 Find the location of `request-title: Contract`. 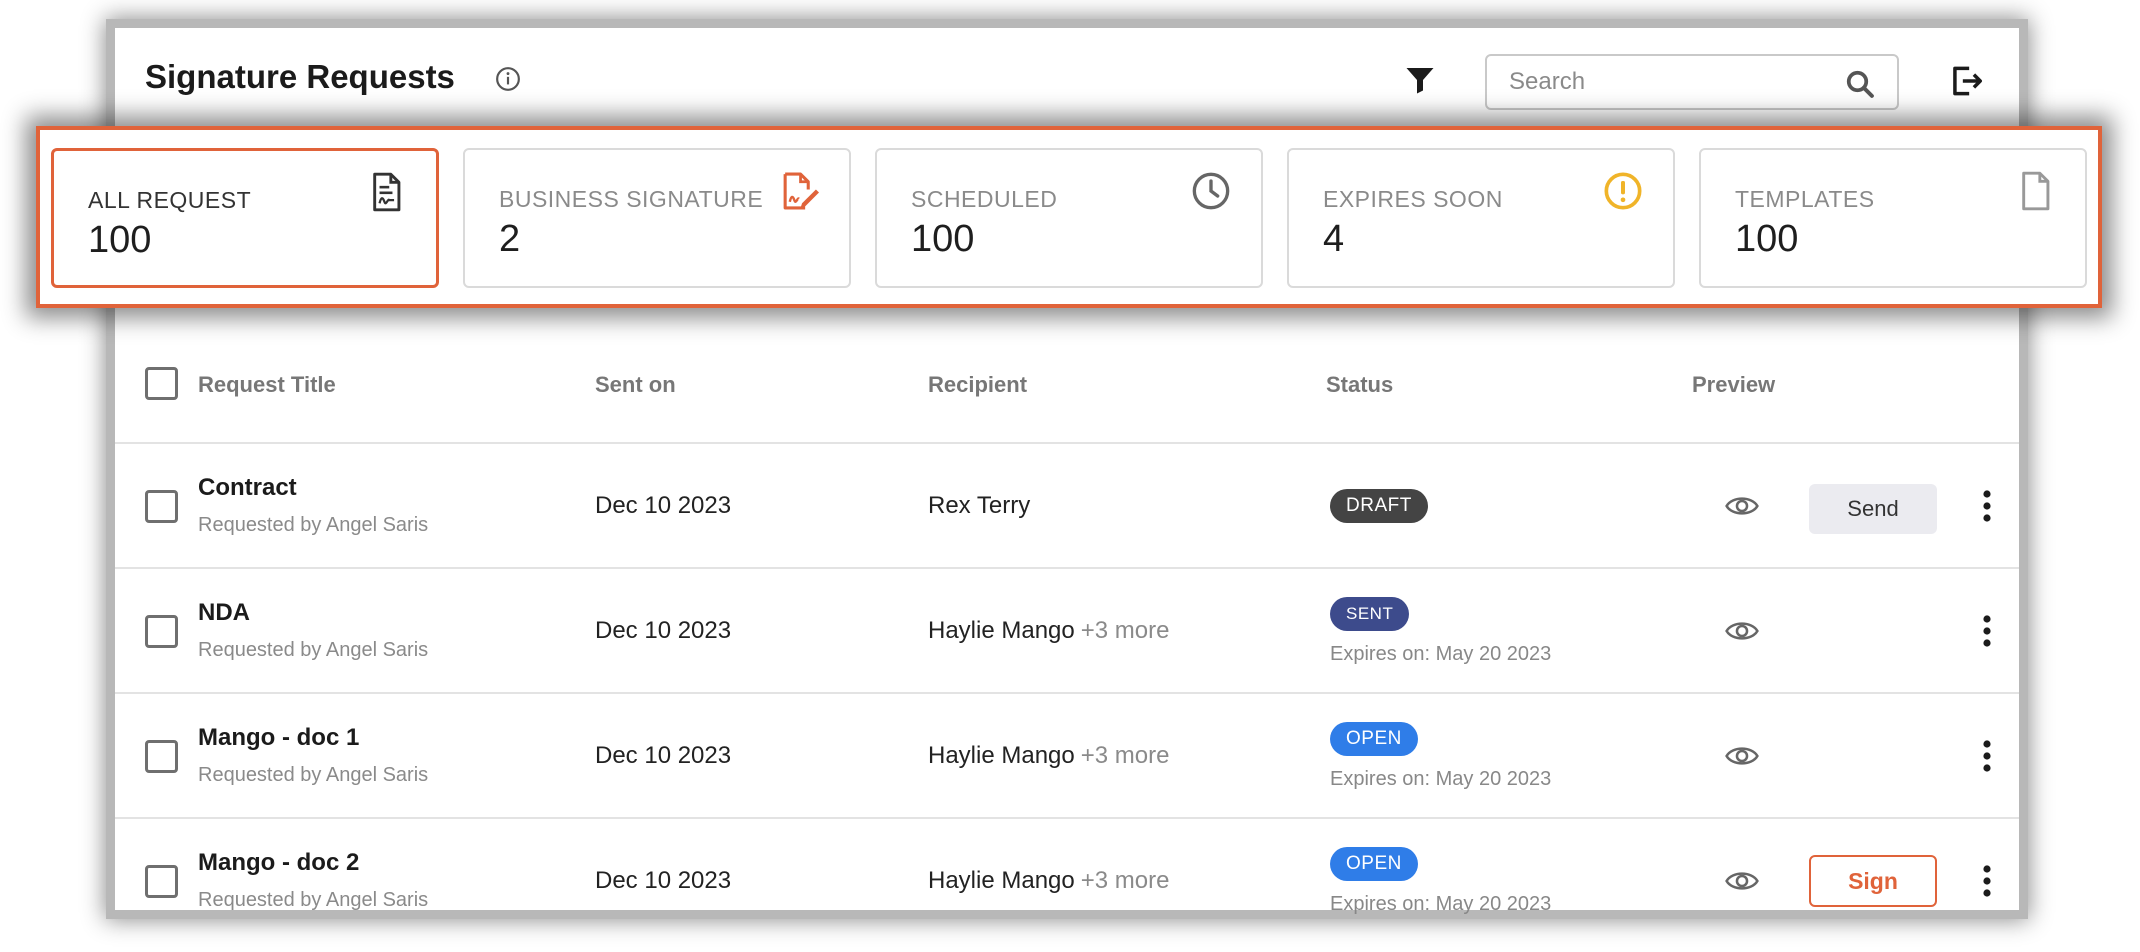

request-title: Contract is located at coordinates (247, 488).